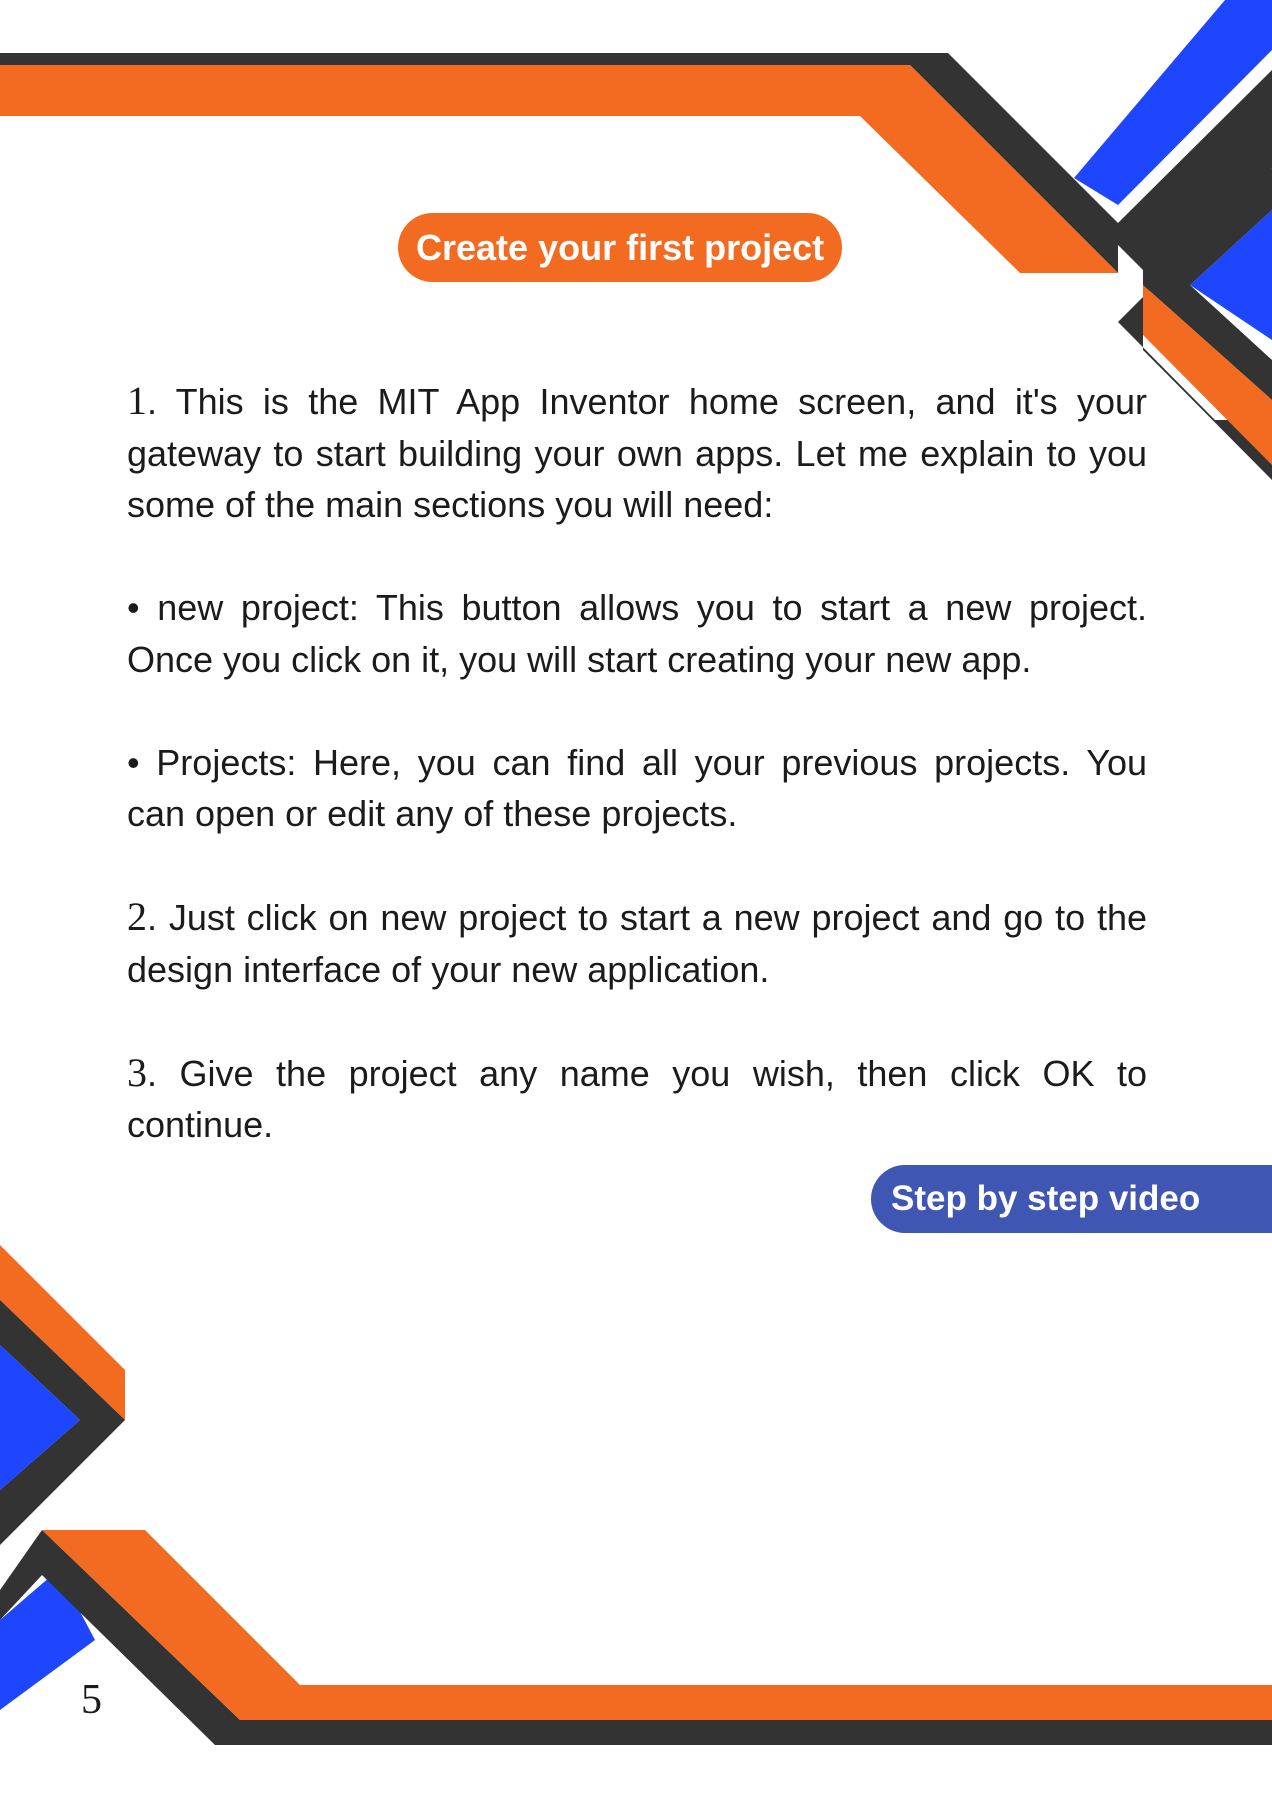 This screenshot has width=1272, height=1800. Describe the element at coordinates (620, 247) in the screenshot. I see `page-title: Create your first project` at that location.